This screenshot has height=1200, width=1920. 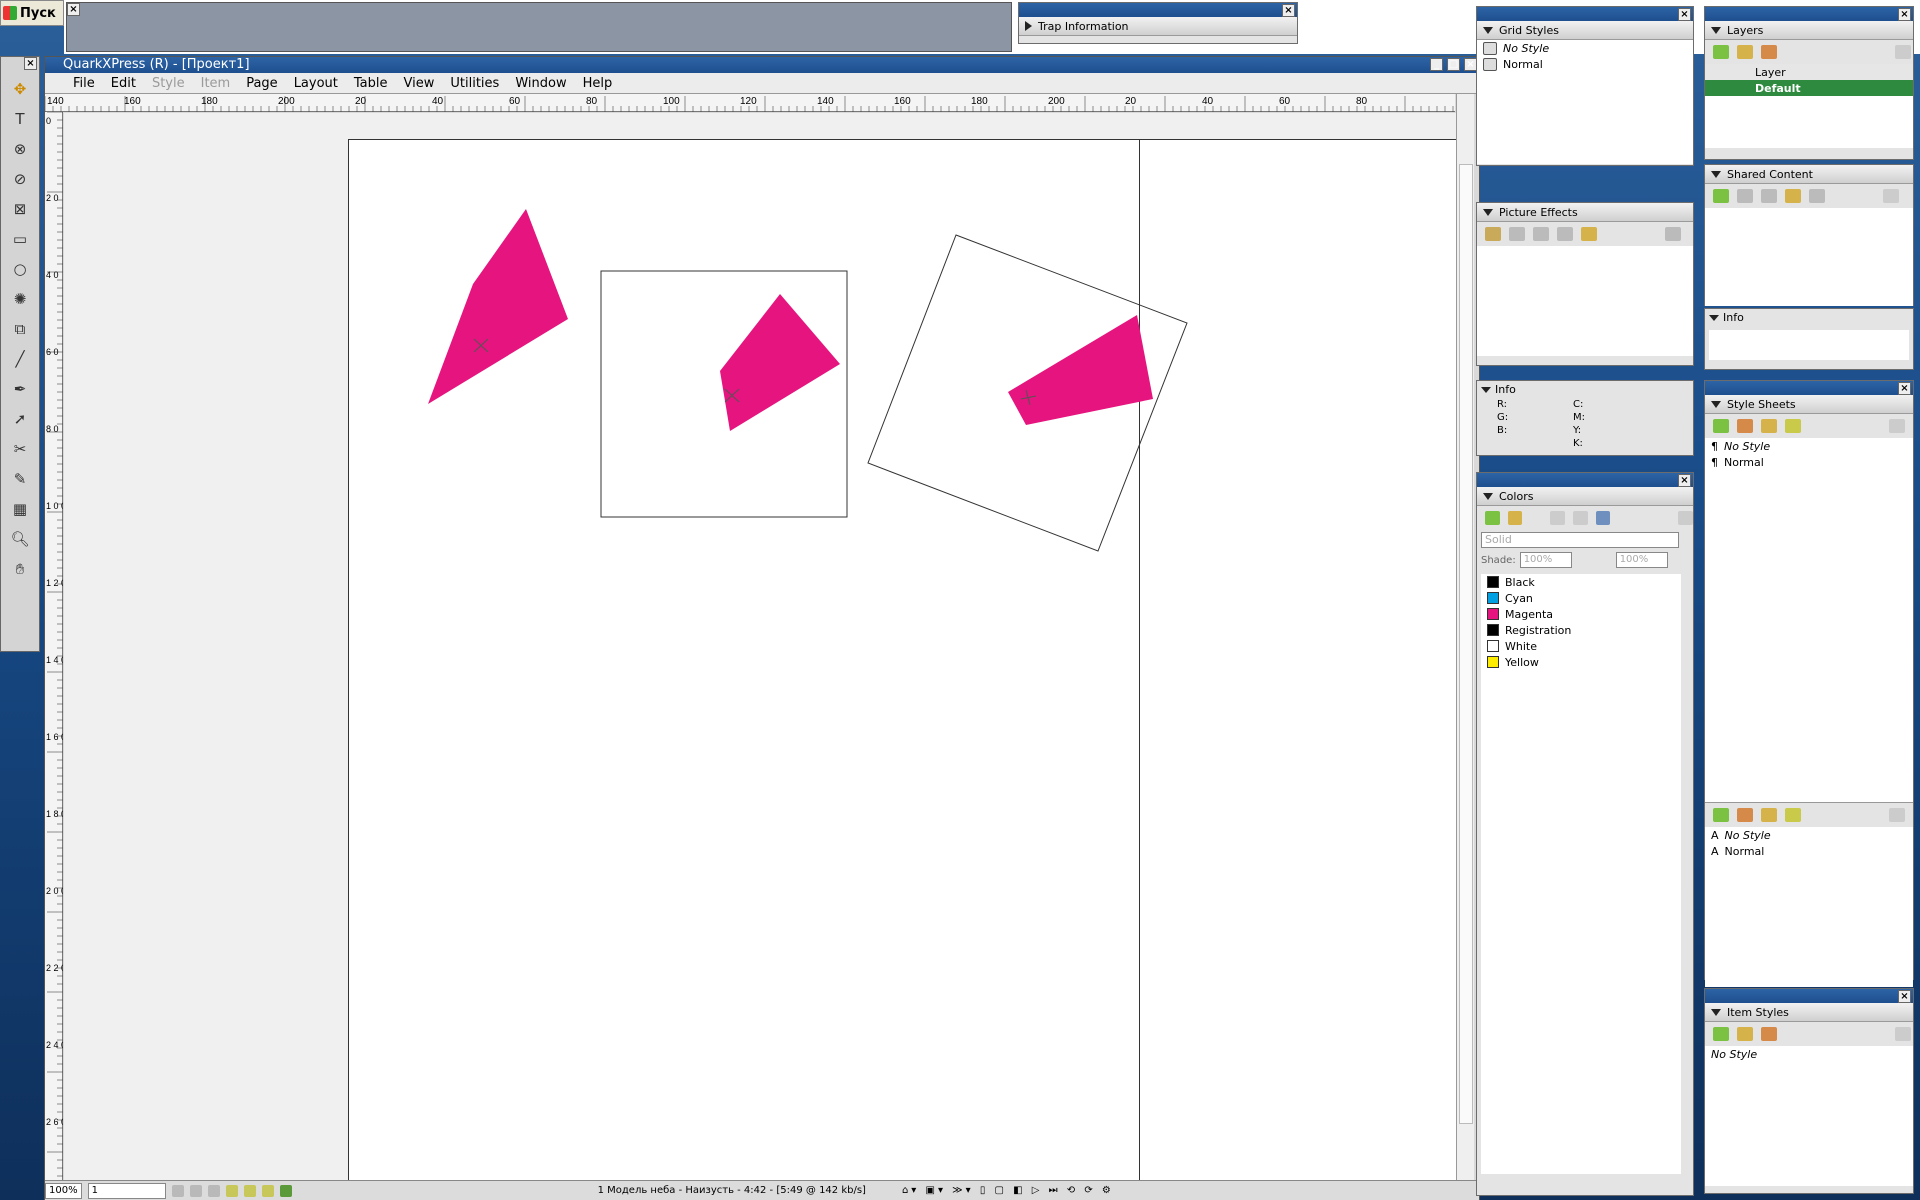 I want to click on menu-item-window: Window, so click(x=540, y=83).